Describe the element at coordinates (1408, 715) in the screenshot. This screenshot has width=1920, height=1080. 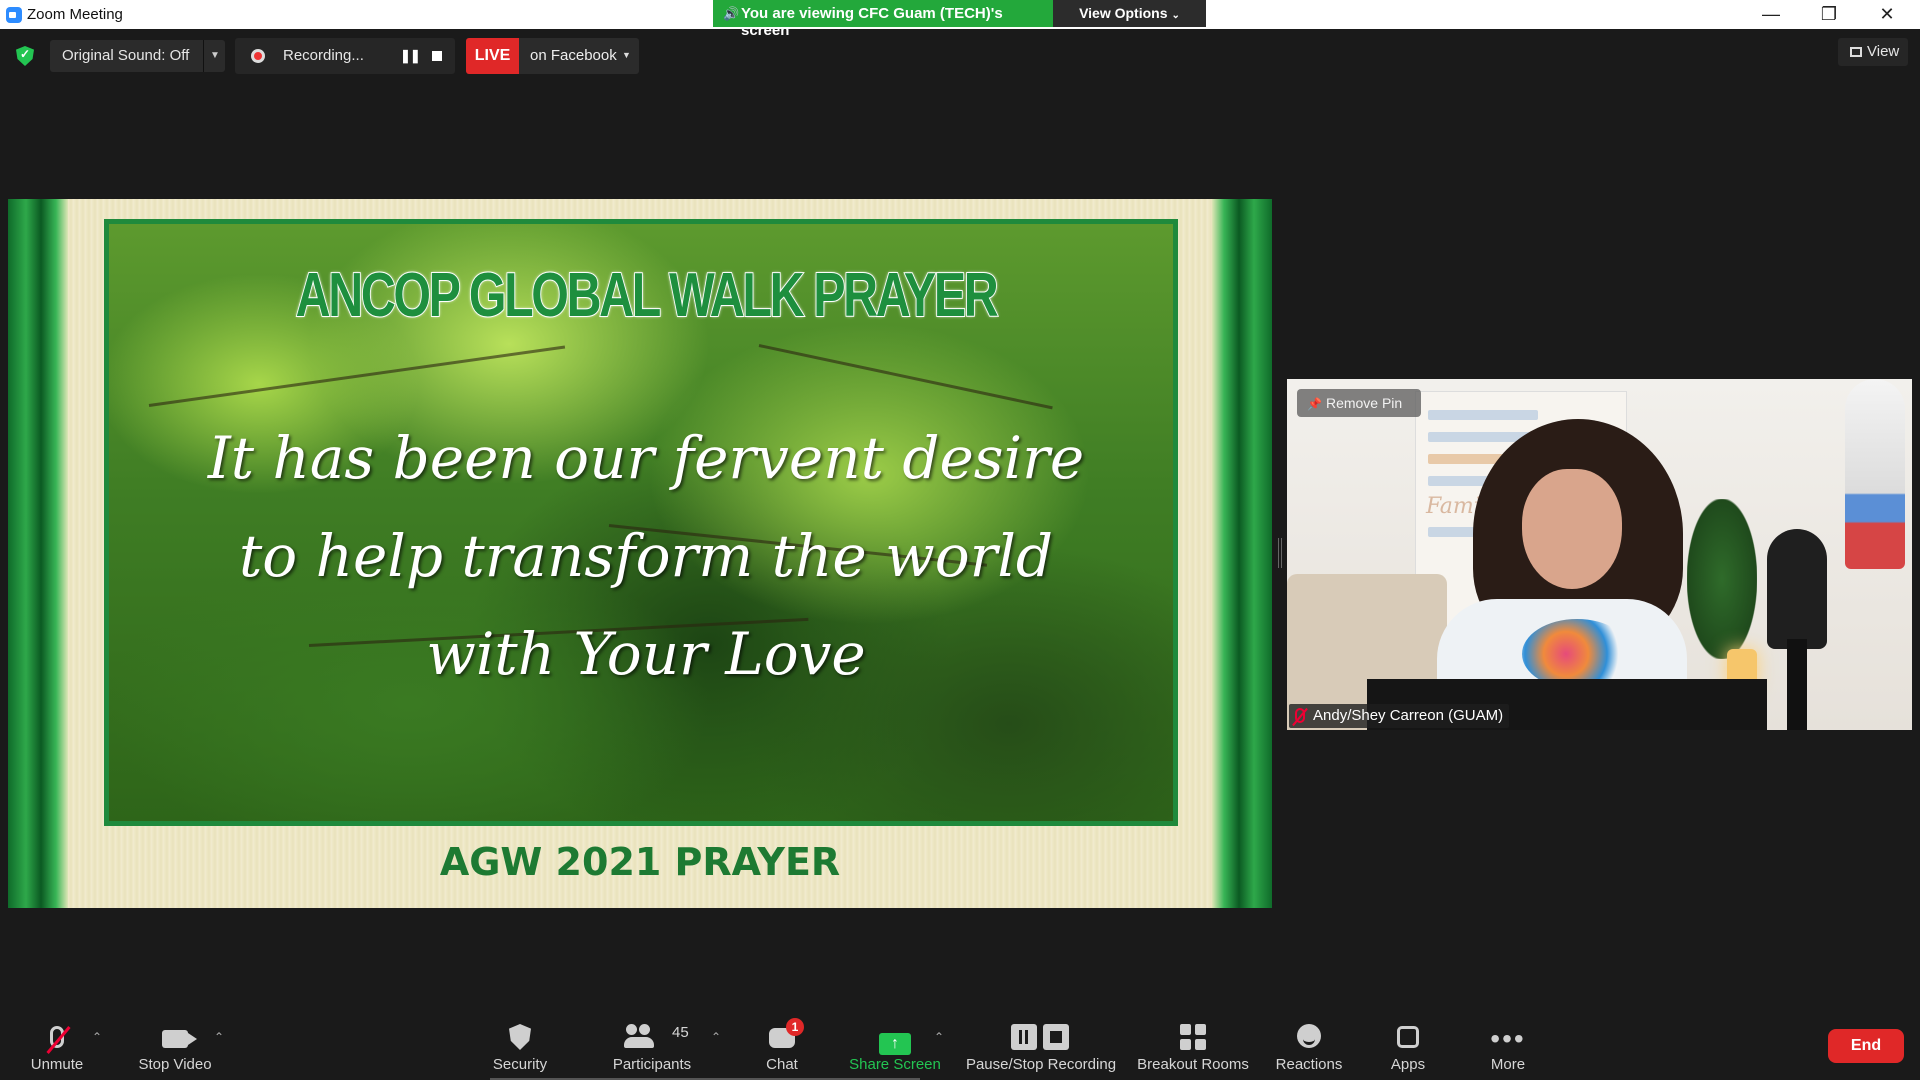
I see `participant-name: Andy/Shey Carreon (GUAM)` at that location.